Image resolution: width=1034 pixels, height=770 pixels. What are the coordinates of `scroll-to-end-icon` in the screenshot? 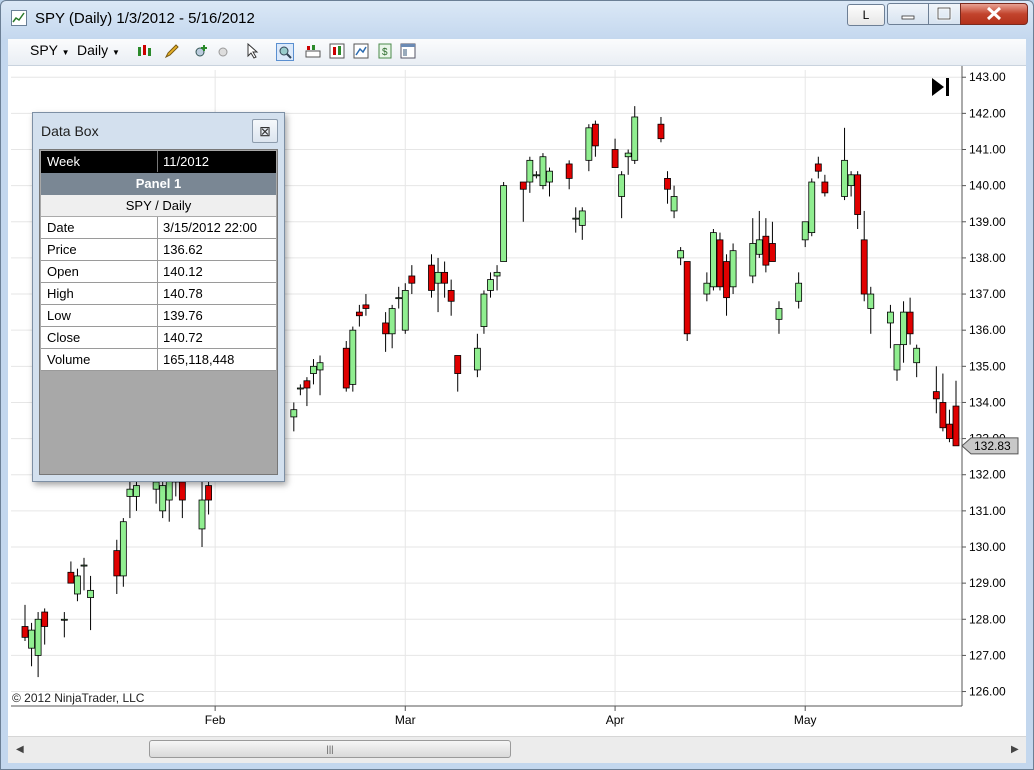 It's located at (940, 87).